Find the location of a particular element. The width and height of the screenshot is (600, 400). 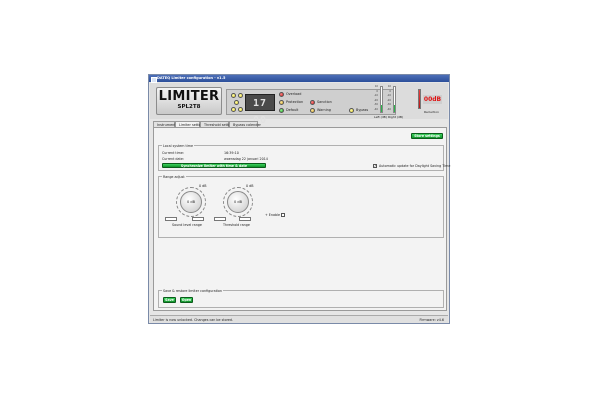

dst-checkbox: ✓ is located at coordinates (375, 165).